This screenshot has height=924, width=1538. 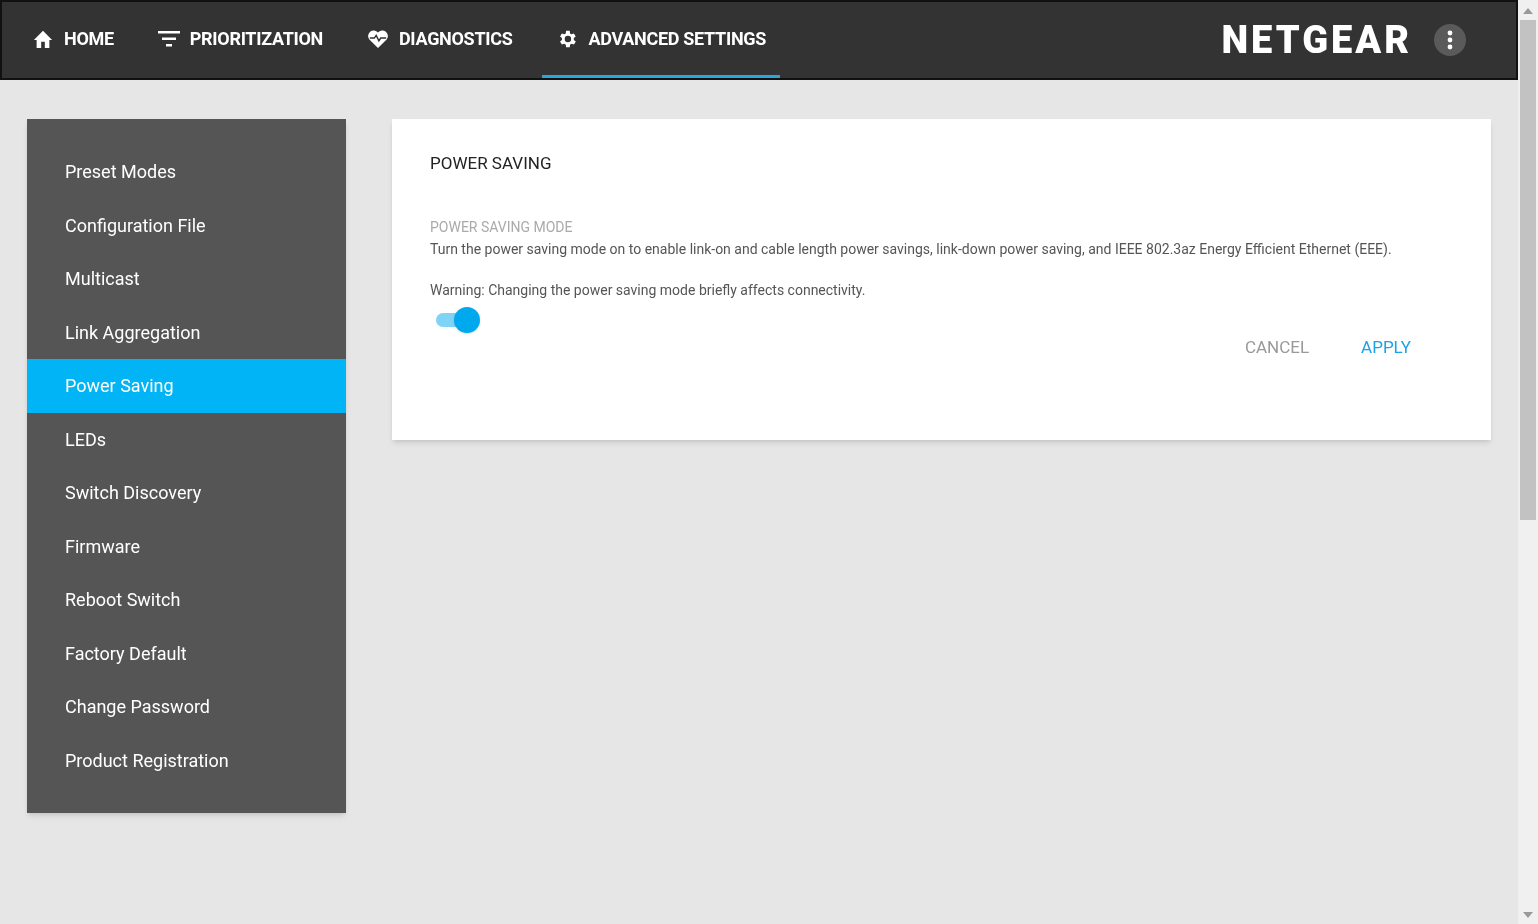 I want to click on sidebar-item: LEDs, so click(x=186, y=439).